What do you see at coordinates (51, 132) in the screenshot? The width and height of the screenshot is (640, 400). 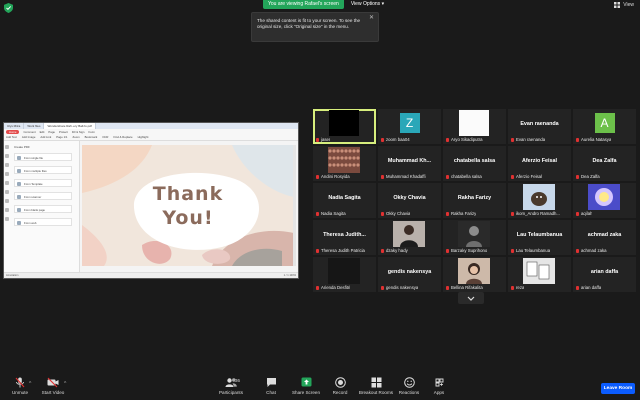 I see `ribbon-tab: Page` at bounding box center [51, 132].